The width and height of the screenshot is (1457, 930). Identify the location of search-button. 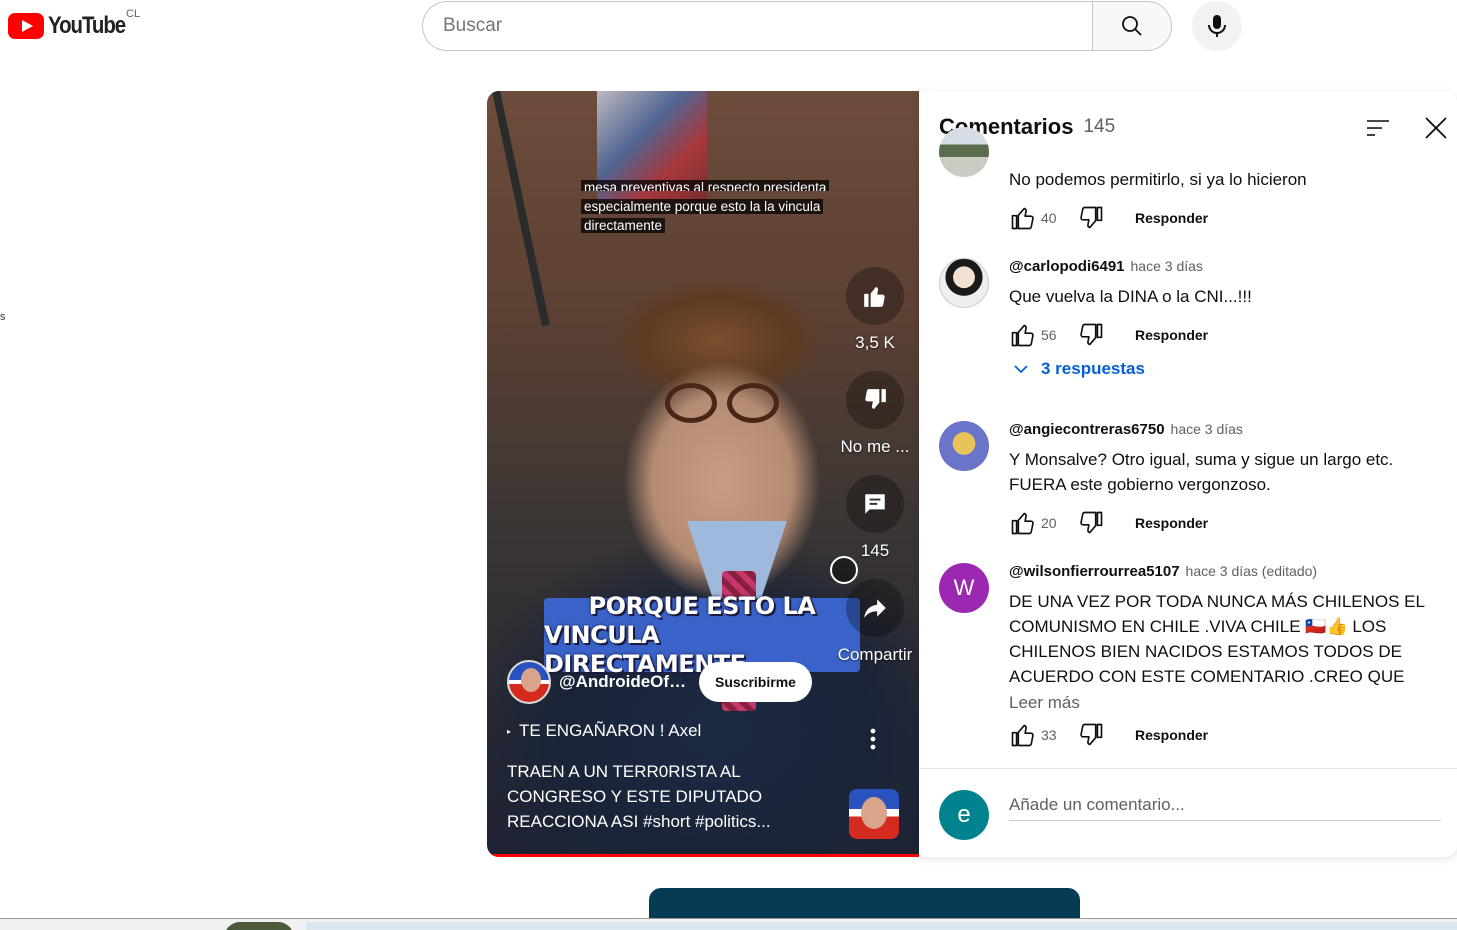
(1132, 26).